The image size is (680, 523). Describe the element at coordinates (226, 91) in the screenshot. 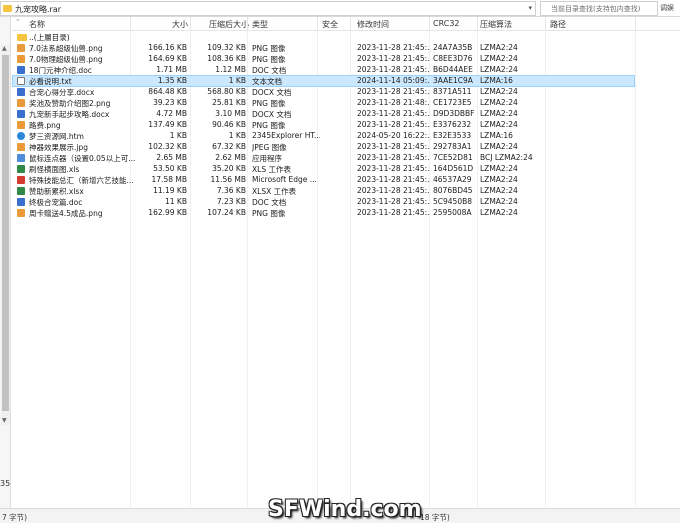

I see `file-packed-size: 568.80 KB` at that location.